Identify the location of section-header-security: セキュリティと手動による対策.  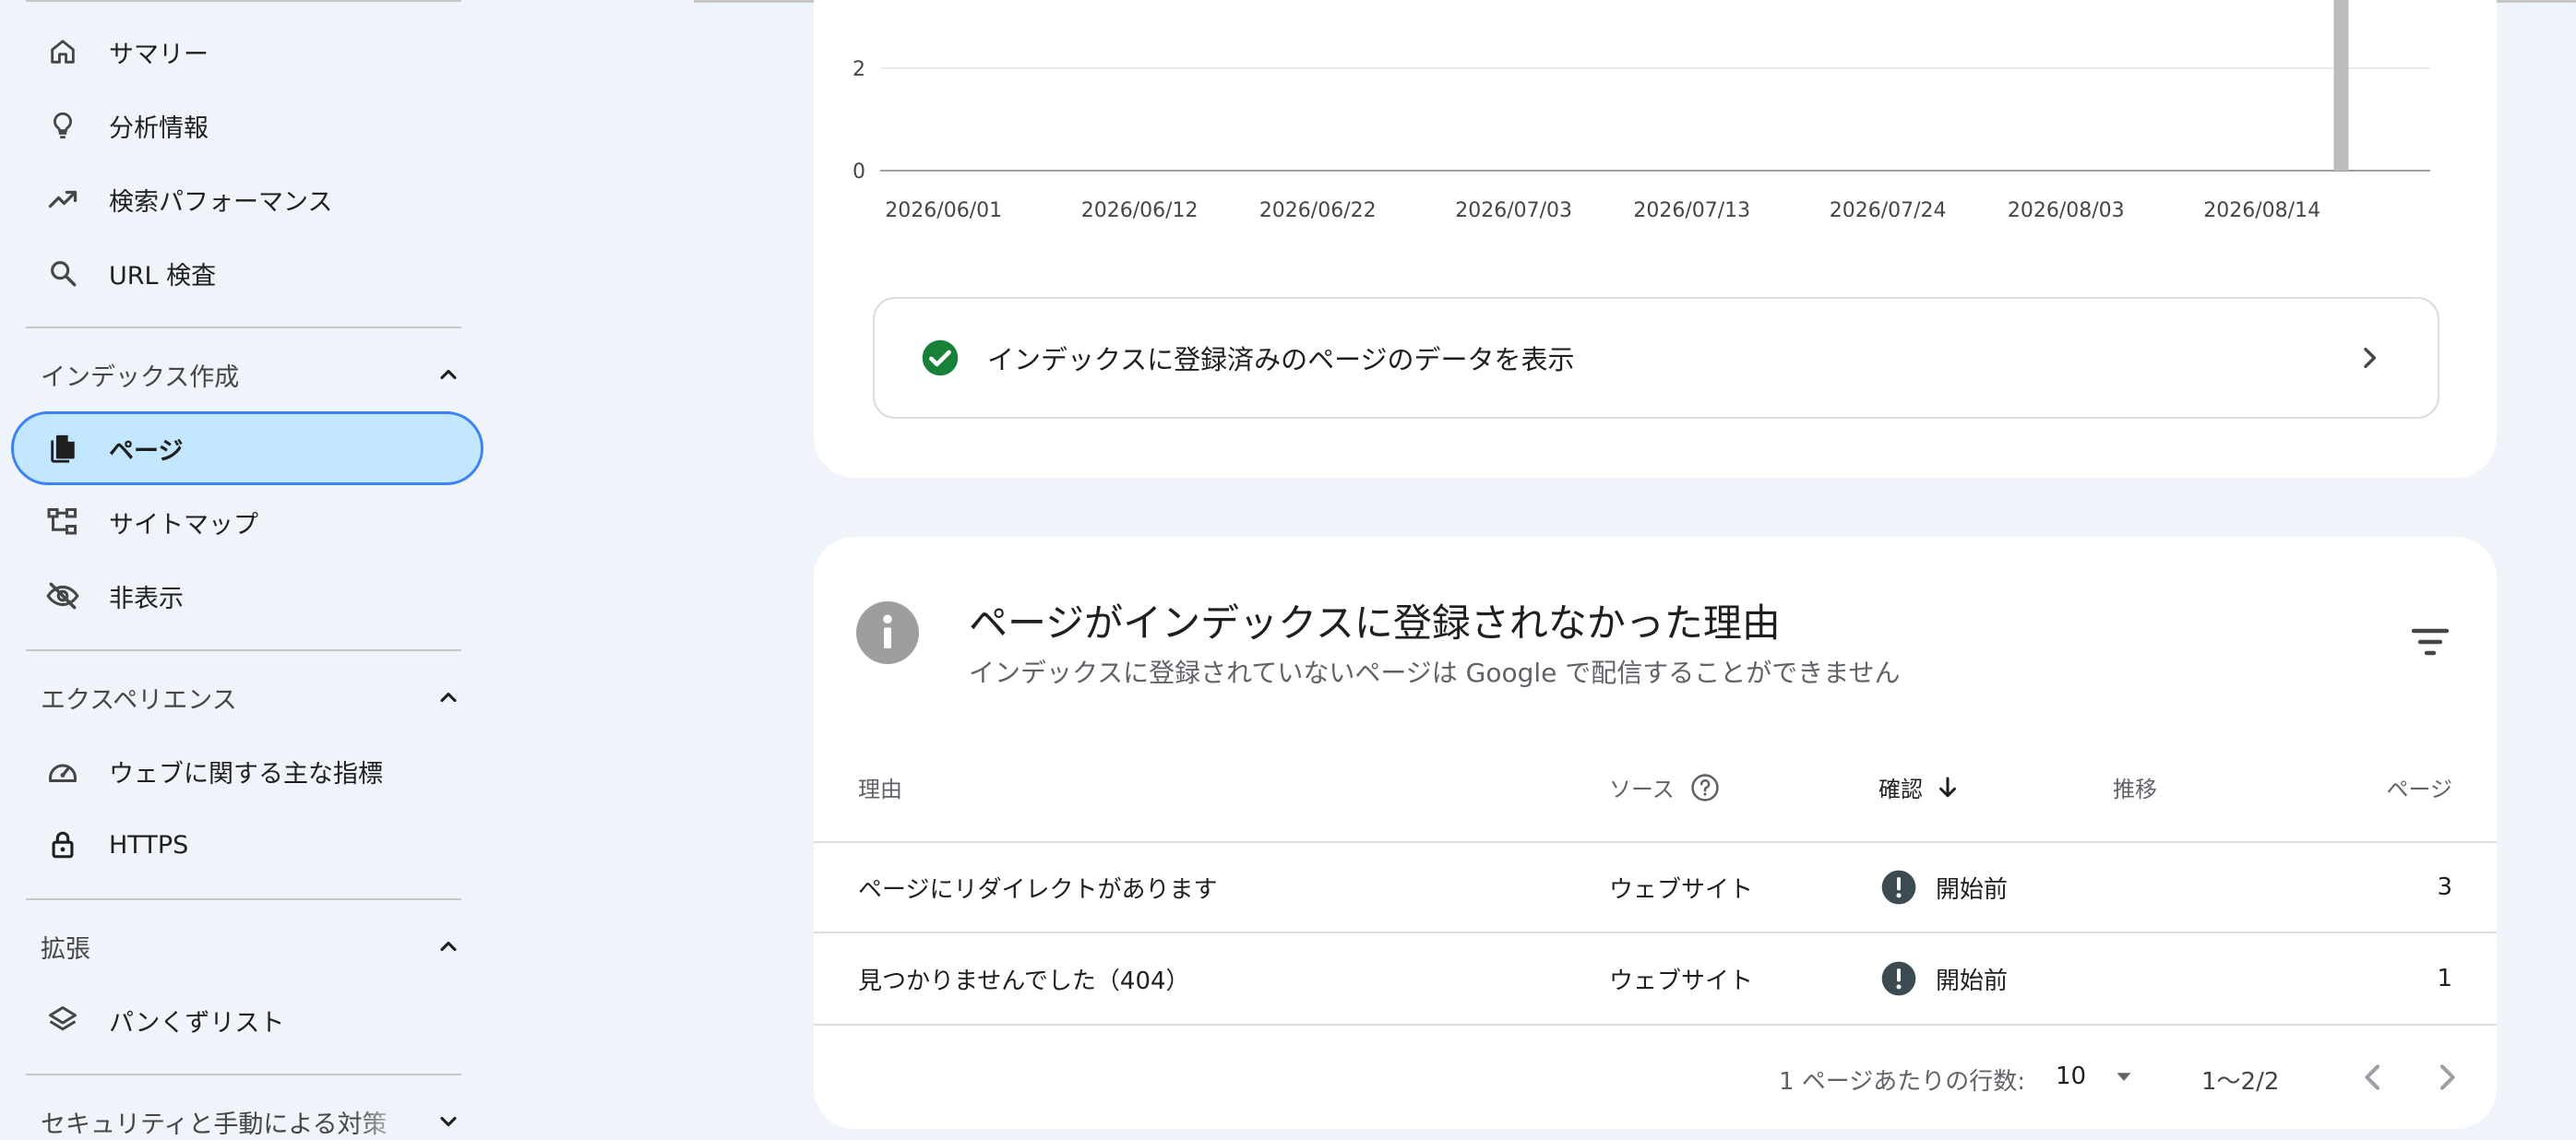
(251, 1121).